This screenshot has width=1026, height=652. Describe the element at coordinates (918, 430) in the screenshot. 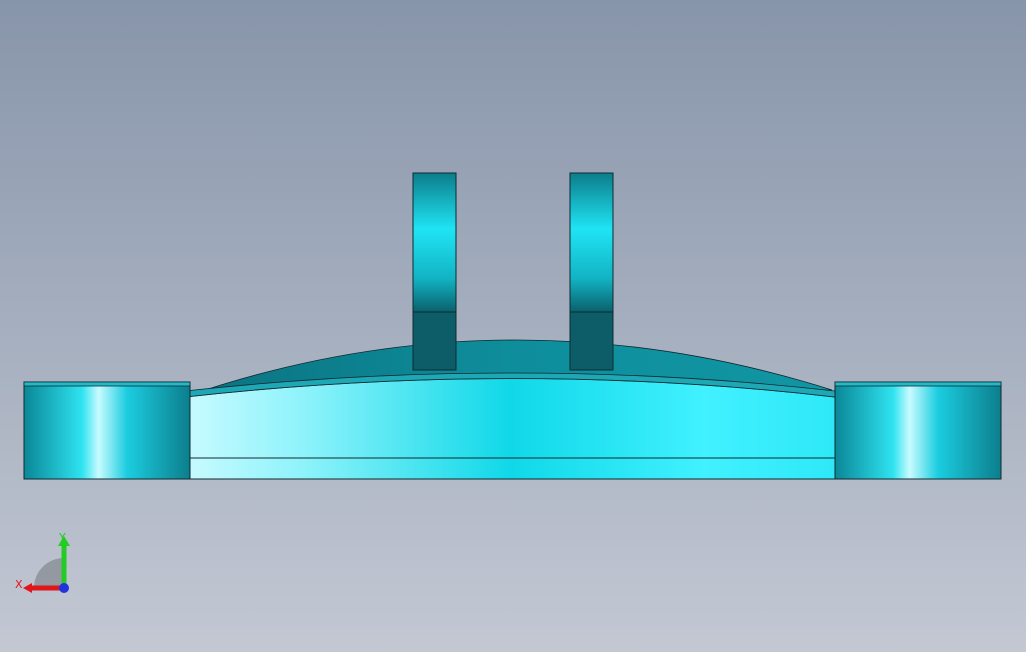

I see `right-boss` at that location.